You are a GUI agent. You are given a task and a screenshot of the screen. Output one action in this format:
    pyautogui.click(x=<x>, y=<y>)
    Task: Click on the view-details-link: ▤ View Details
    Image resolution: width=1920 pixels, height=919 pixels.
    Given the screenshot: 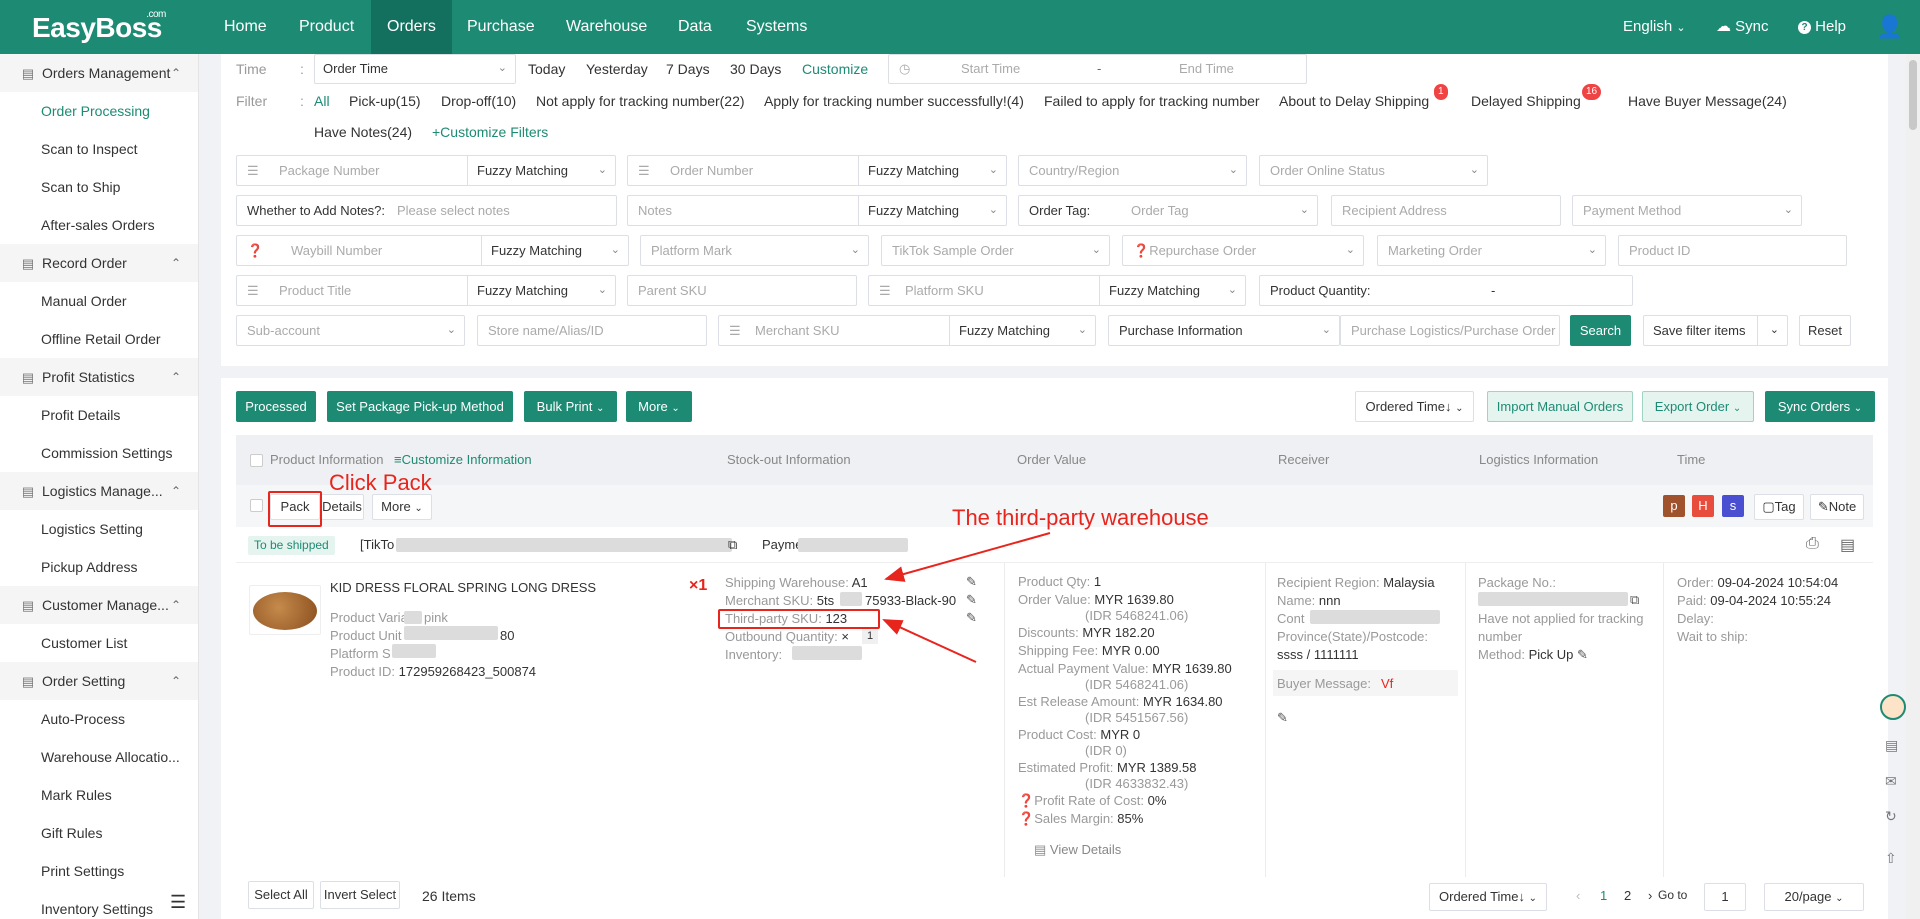 What is the action you would take?
    pyautogui.click(x=1077, y=850)
    